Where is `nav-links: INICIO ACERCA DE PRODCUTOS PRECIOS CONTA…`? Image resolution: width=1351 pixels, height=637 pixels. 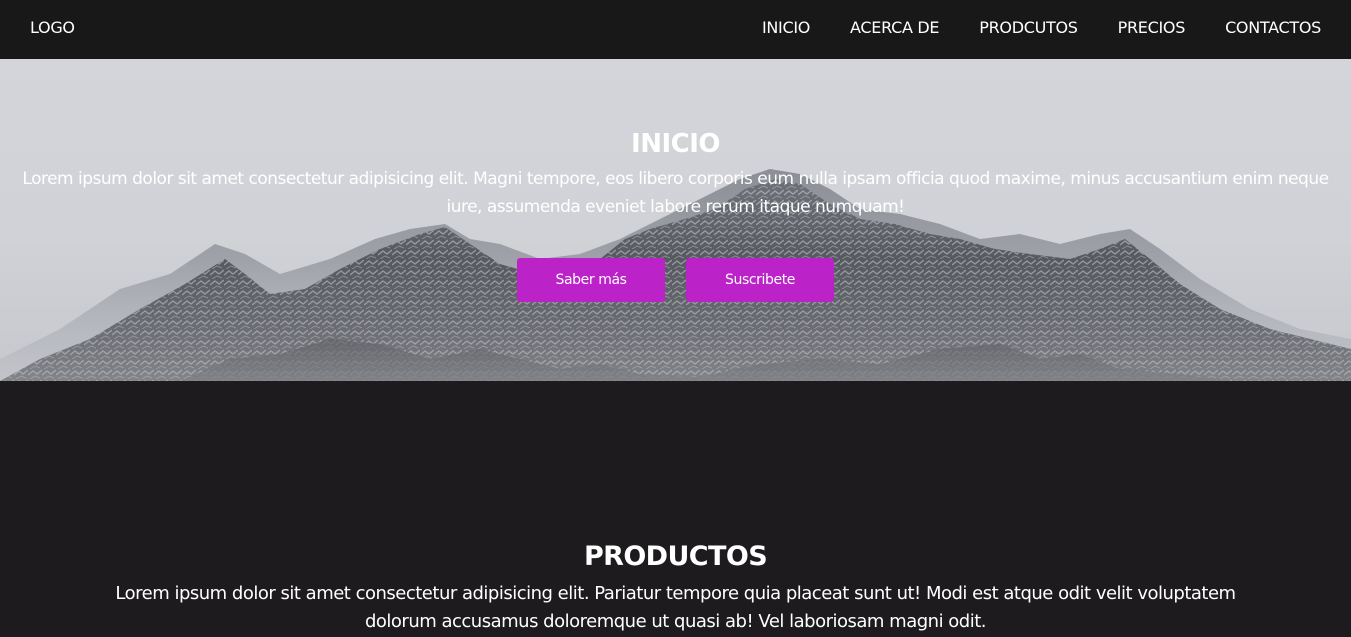 nav-links: INICIO ACERCA DE PRODCUTOS PRECIOS CONTA… is located at coordinates (1041, 27).